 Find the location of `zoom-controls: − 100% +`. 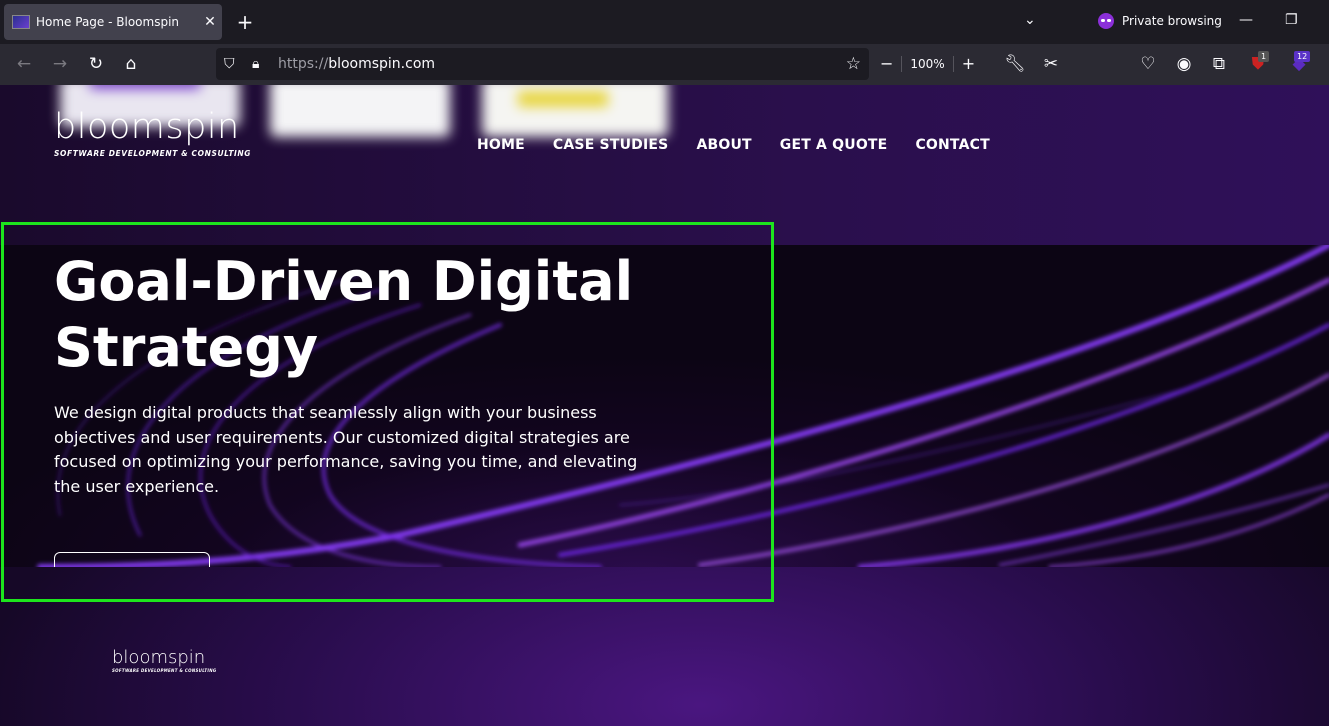

zoom-controls: − 100% + is located at coordinates (927, 63).